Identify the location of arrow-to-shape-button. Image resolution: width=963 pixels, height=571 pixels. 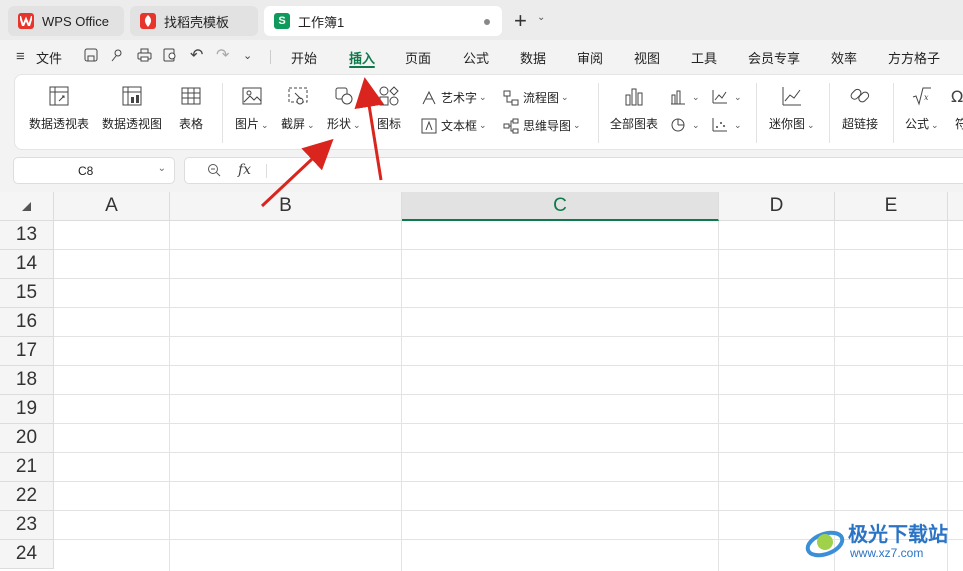
(297, 173).